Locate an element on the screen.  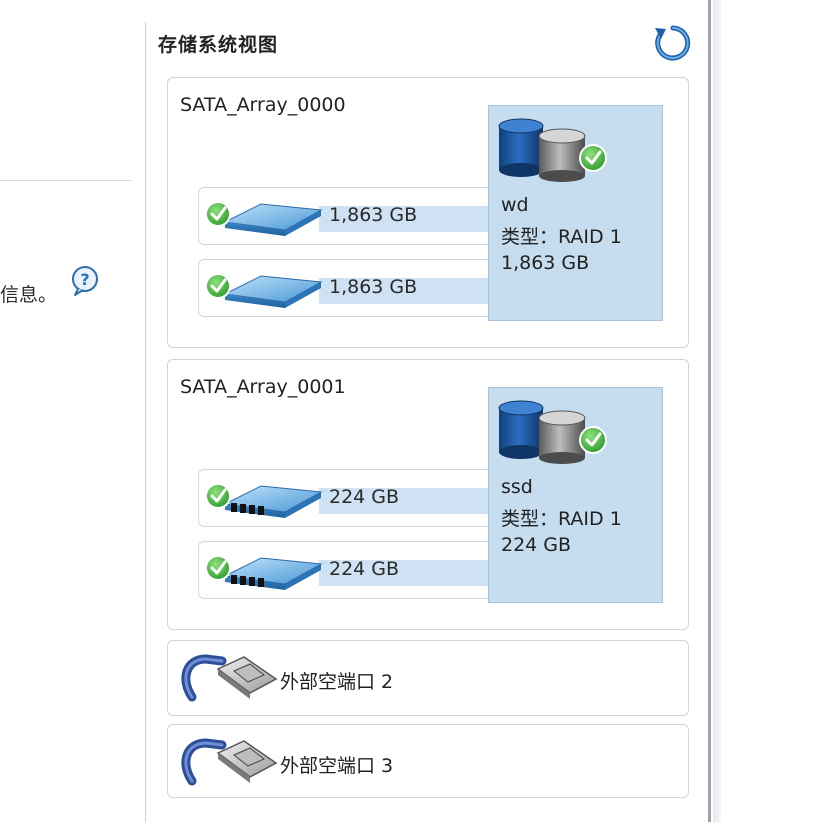
panel-title: 存储系统视图 is located at coordinates (218, 45).